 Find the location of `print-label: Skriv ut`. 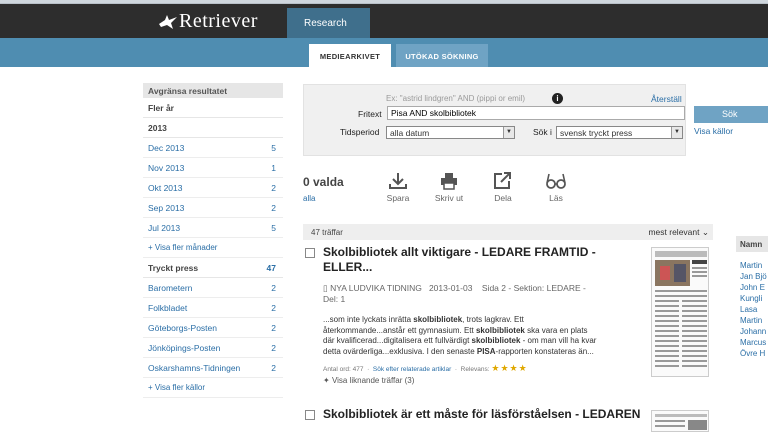

print-label: Skriv ut is located at coordinates (449, 198).